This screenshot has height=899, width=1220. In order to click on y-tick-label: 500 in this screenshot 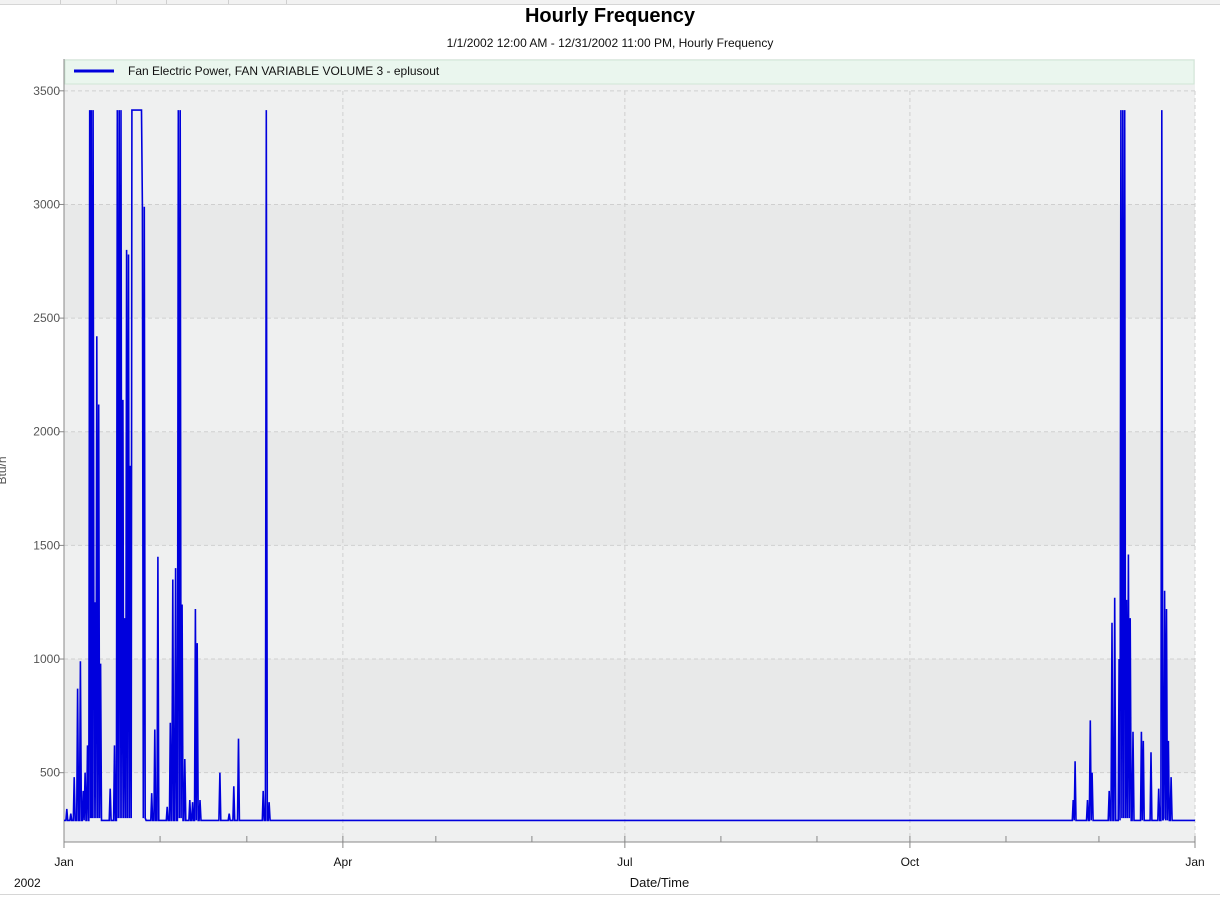, I will do `click(50, 773)`.